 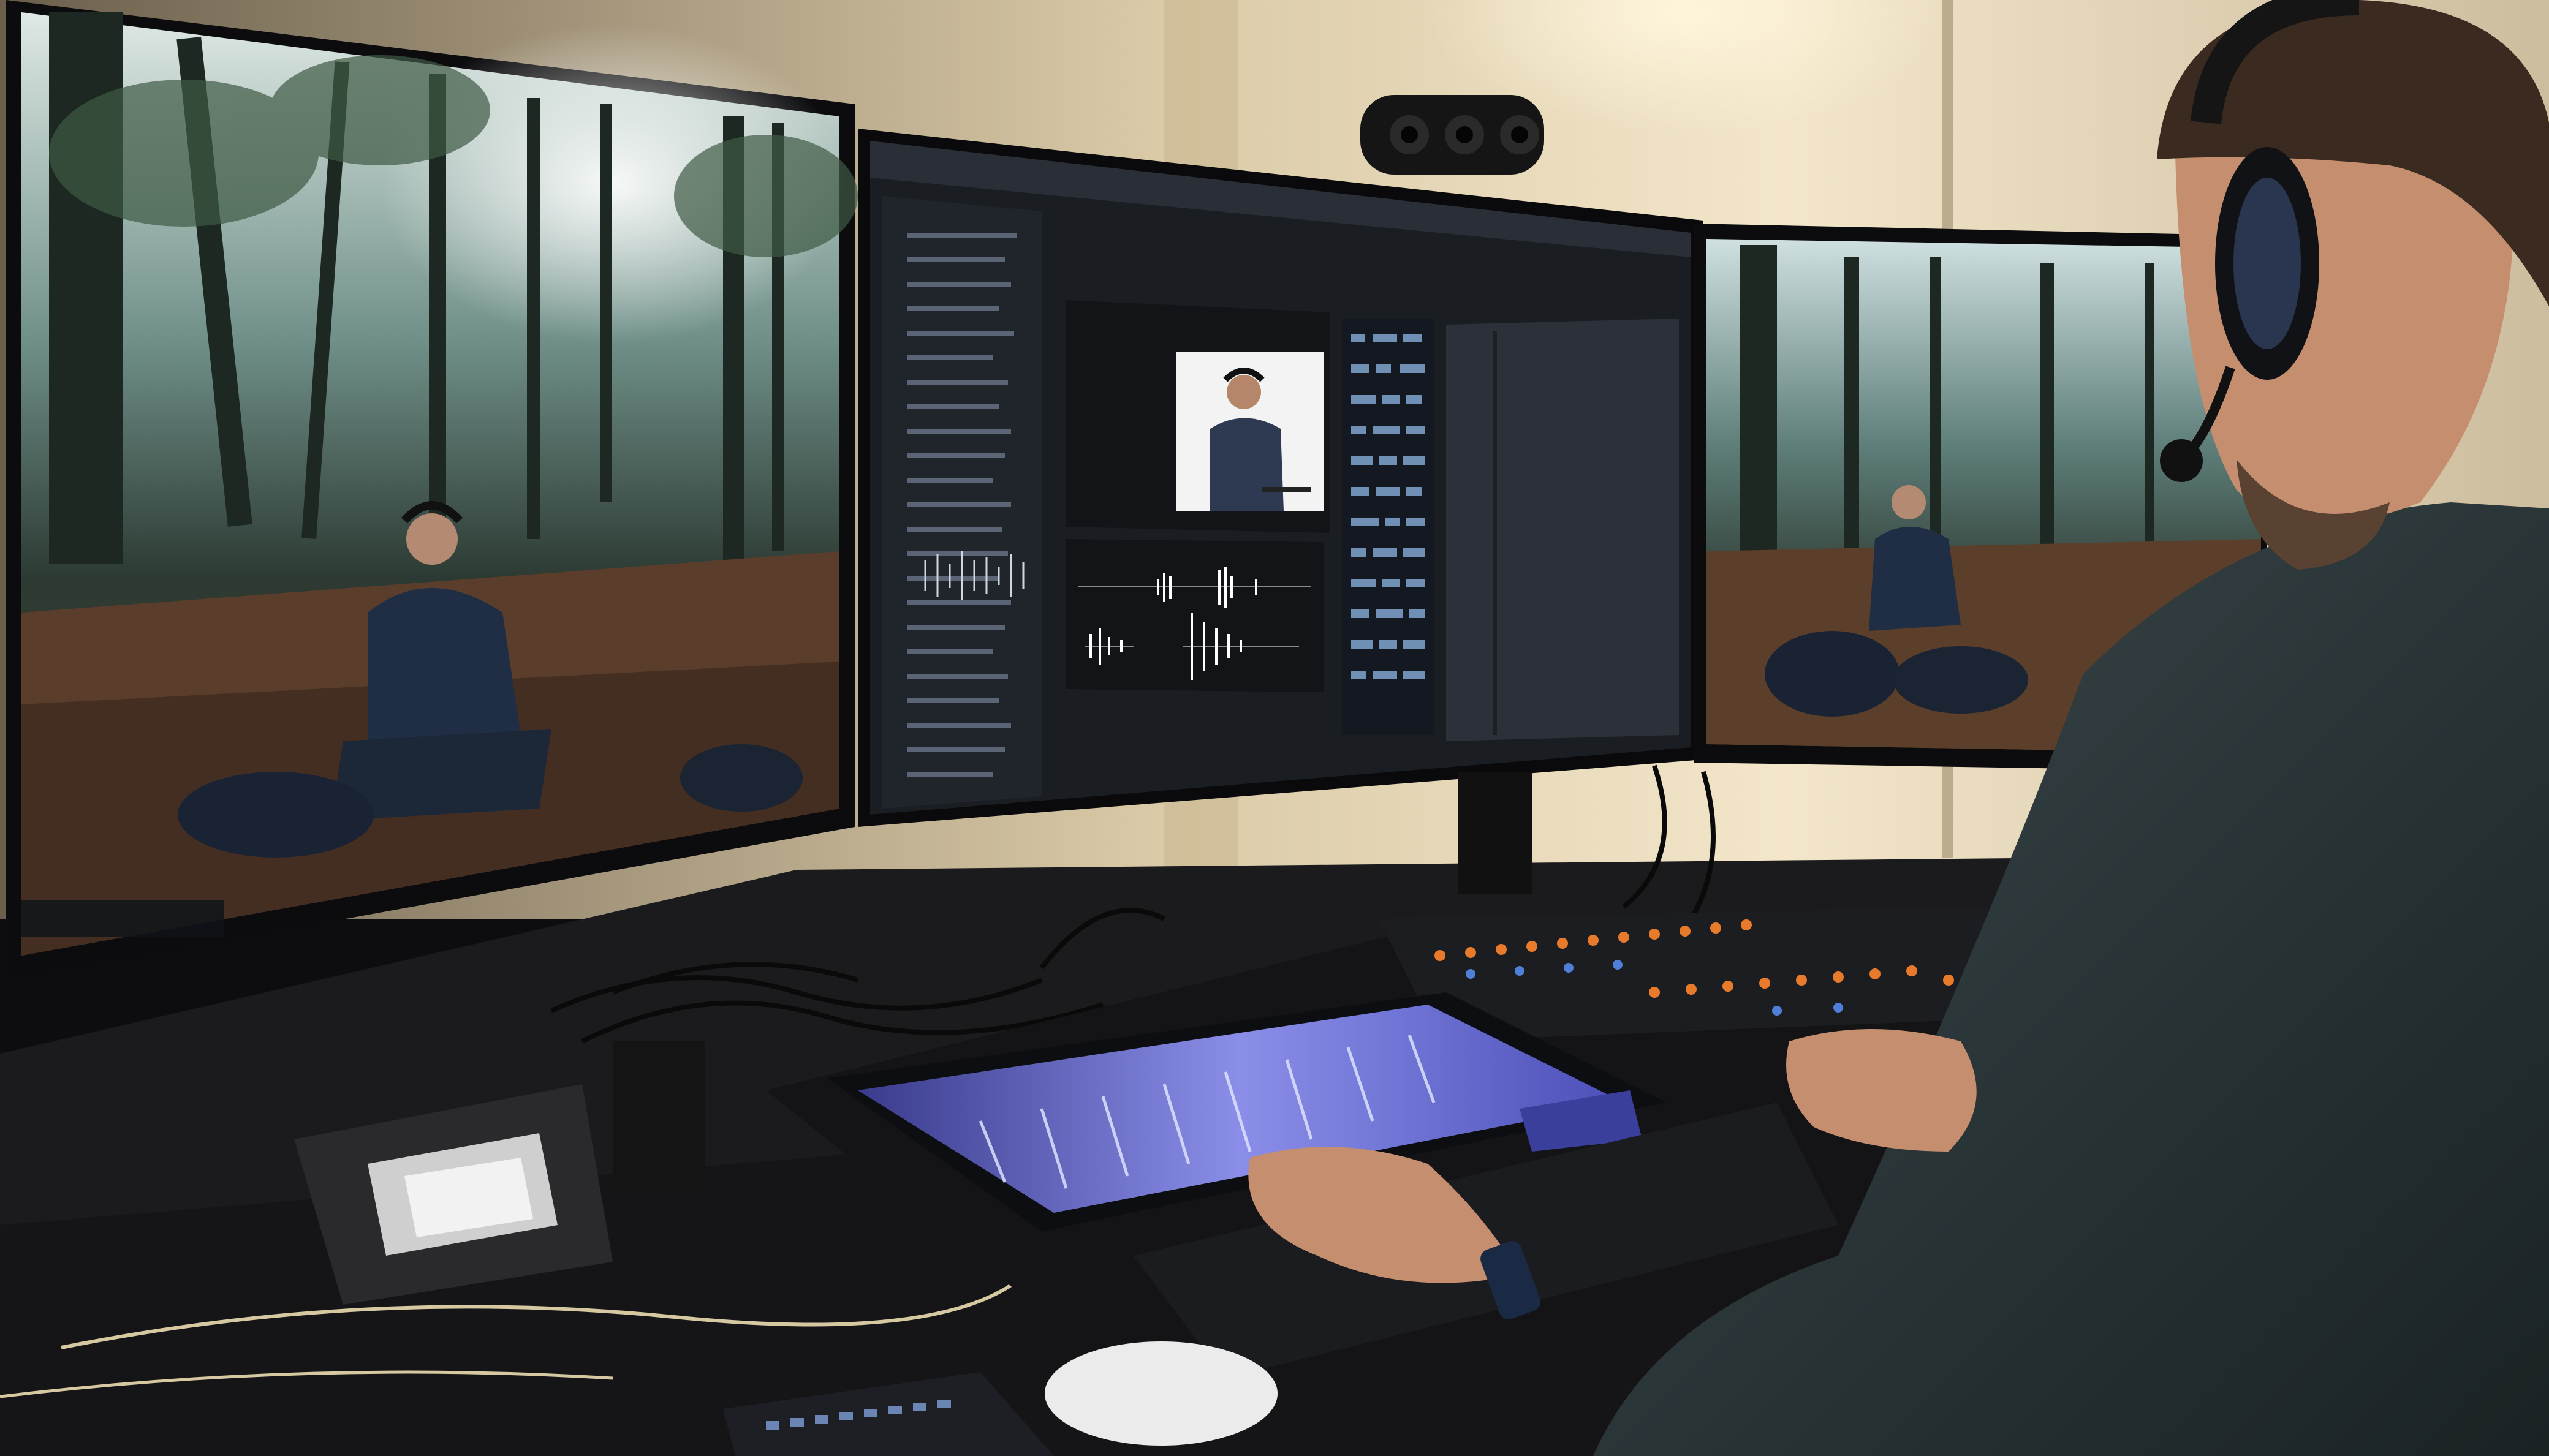 I want to click on mouse, so click(x=1161, y=1393).